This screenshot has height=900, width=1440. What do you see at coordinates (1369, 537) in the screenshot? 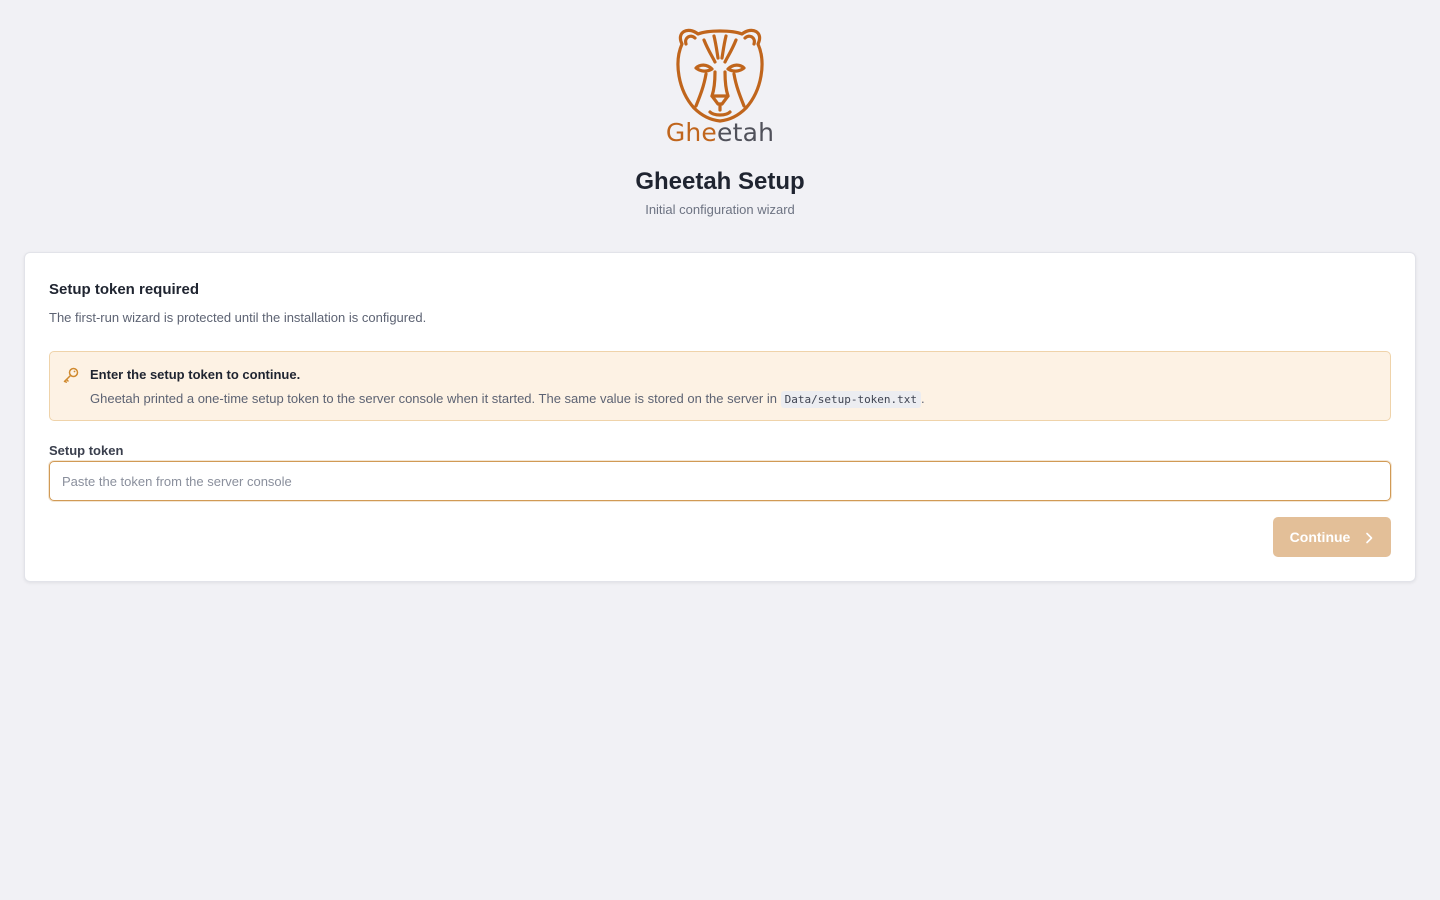
I see `chevron-right-icon` at bounding box center [1369, 537].